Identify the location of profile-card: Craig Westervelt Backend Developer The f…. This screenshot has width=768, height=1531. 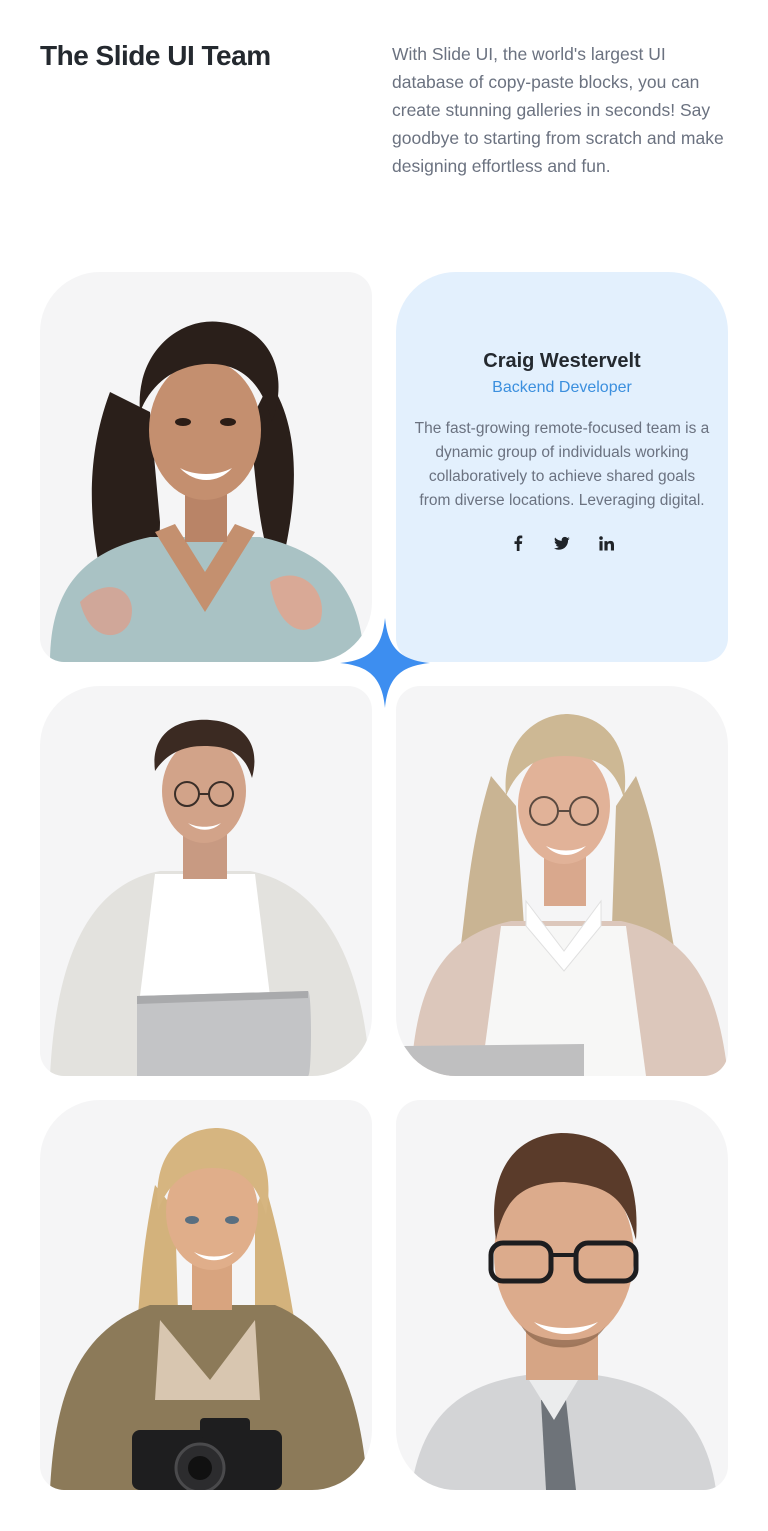
(562, 467).